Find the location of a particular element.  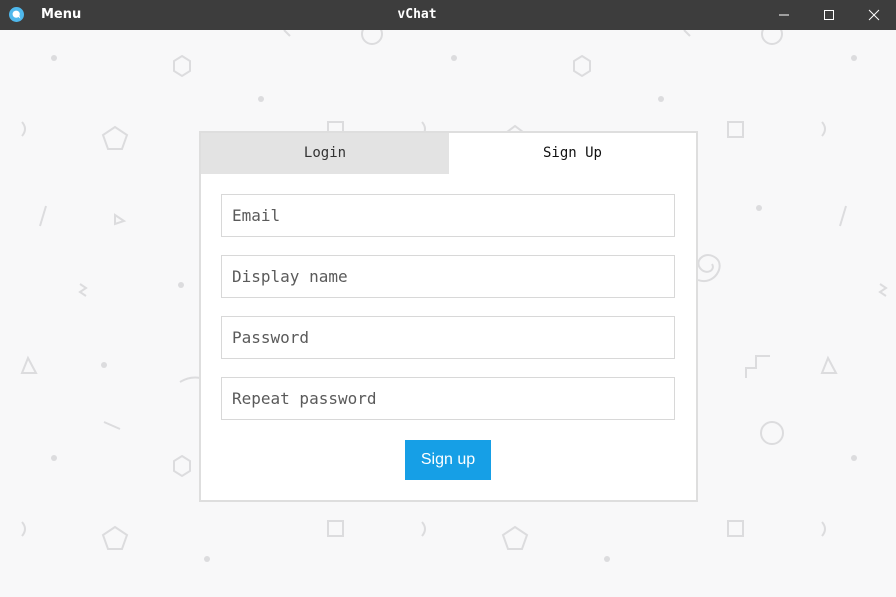

repeat-password-field is located at coordinates (448, 398).